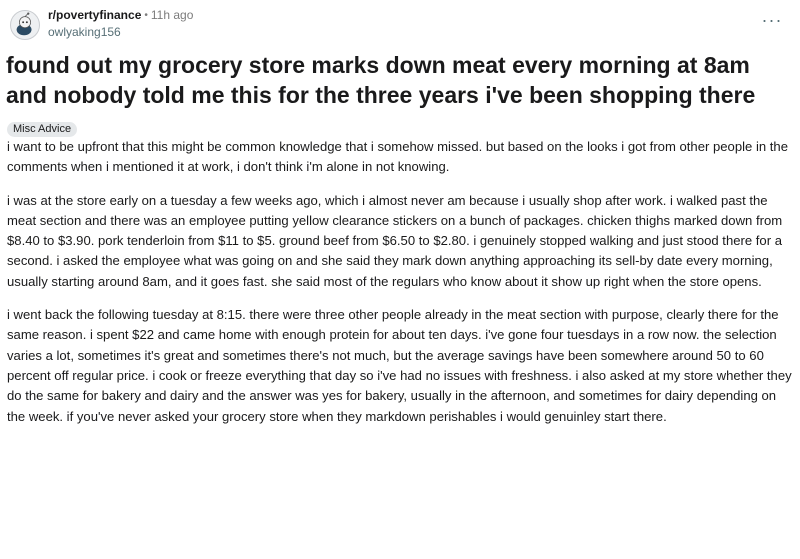  Describe the element at coordinates (94, 15) in the screenshot. I see `subreddit-link: r/povertyfinance` at that location.